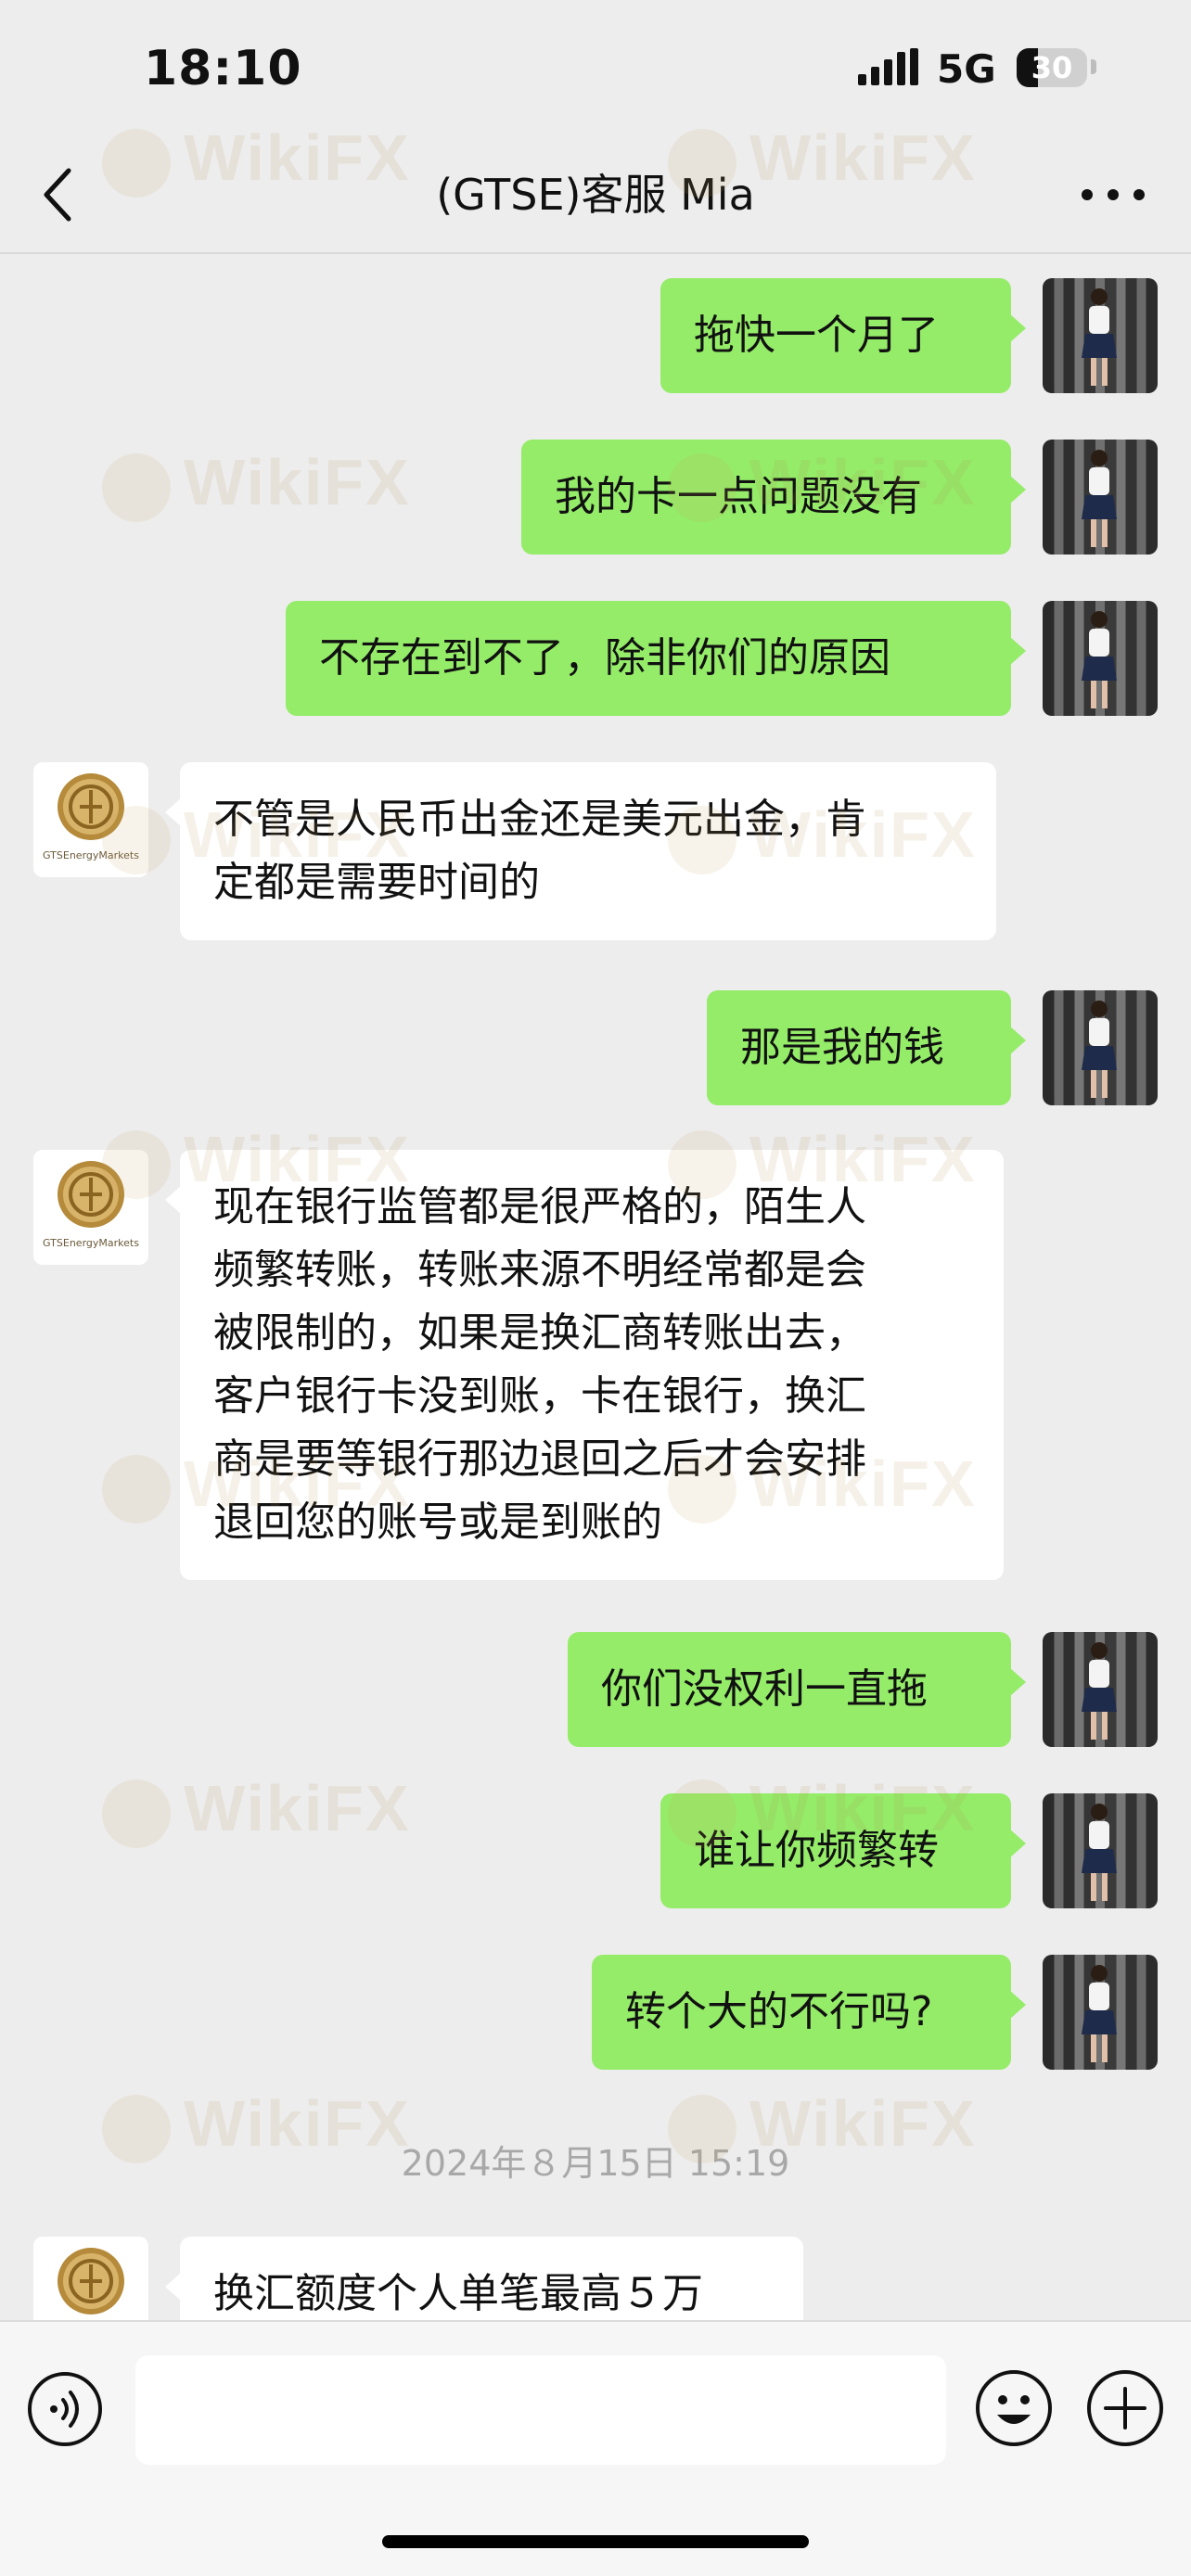 The image size is (1191, 2576). I want to click on sent-message-bubble: 谁让你频繁转, so click(843, 1850).